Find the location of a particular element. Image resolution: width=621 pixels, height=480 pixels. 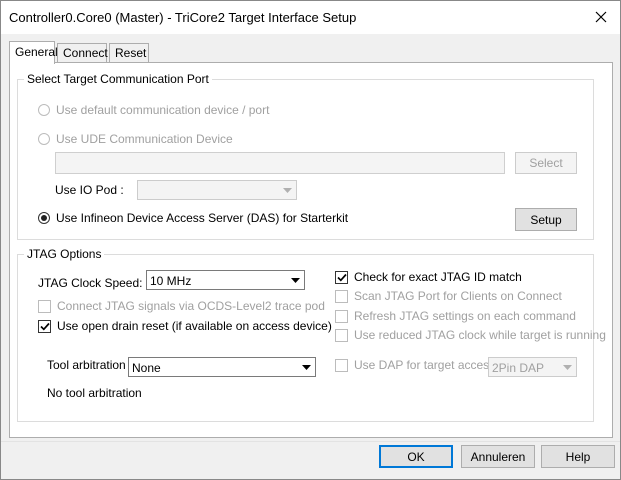

select-button: Select is located at coordinates (546, 163).